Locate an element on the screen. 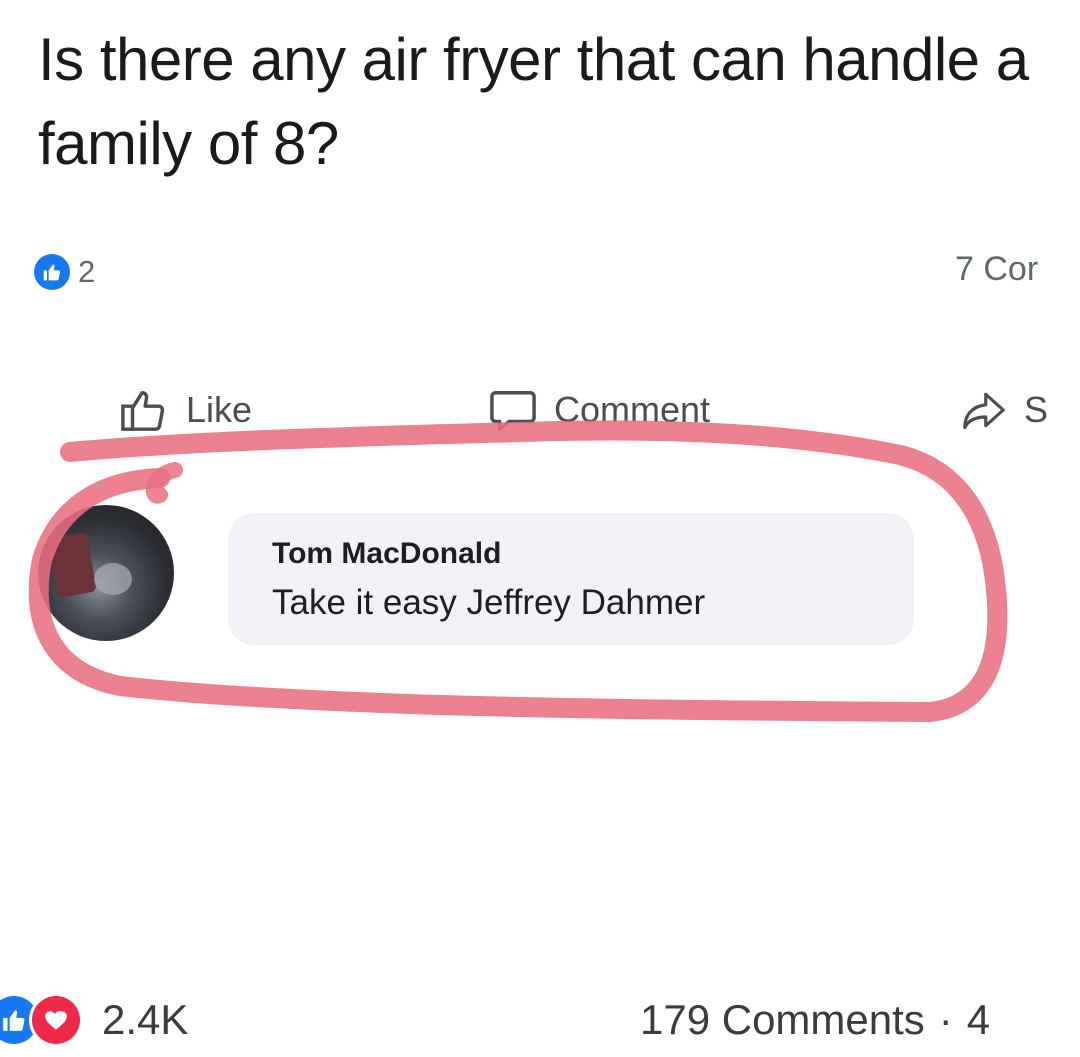  footer-summary: 2.4K 179 Comments · 4 is located at coordinates (540, 1020).